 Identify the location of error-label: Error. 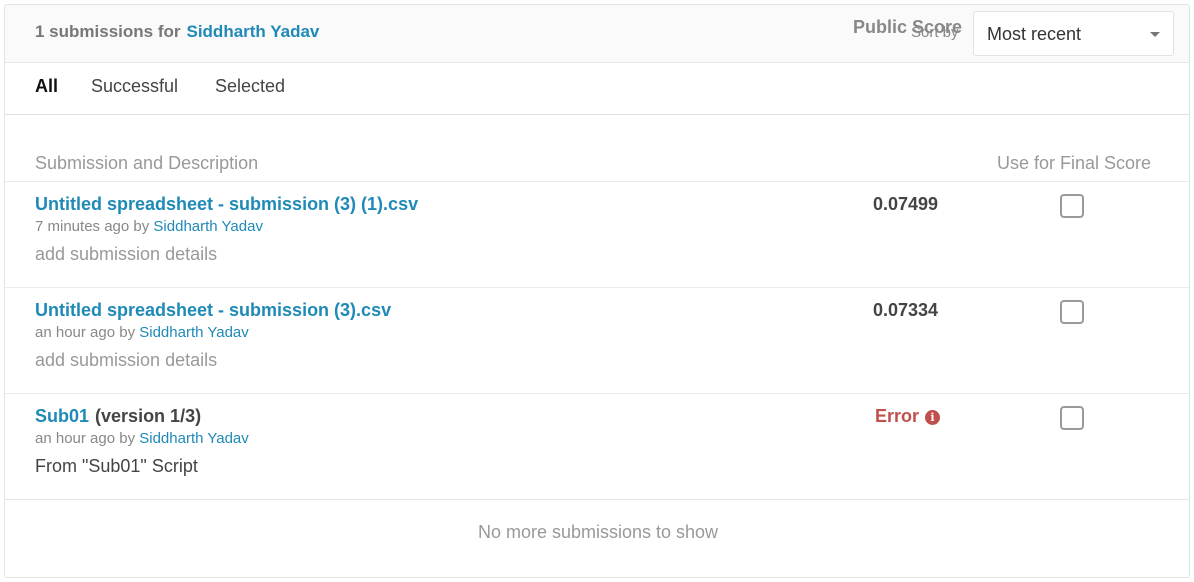
(897, 416).